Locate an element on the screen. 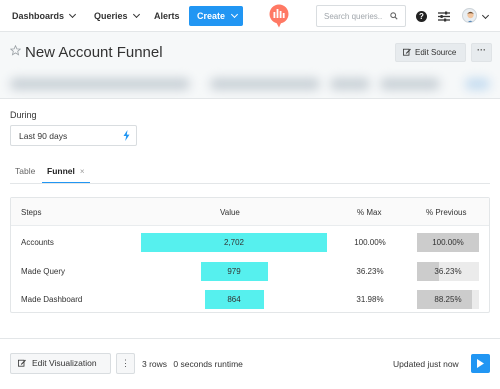 This screenshot has height=389, width=500. edit-source-button: Edit Source is located at coordinates (430, 52).